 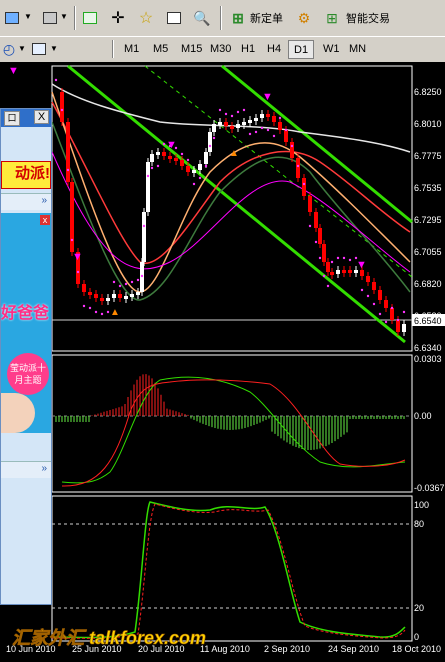 What do you see at coordinates (160, 49) in the screenshot?
I see `timeframe-m5: M5` at bounding box center [160, 49].